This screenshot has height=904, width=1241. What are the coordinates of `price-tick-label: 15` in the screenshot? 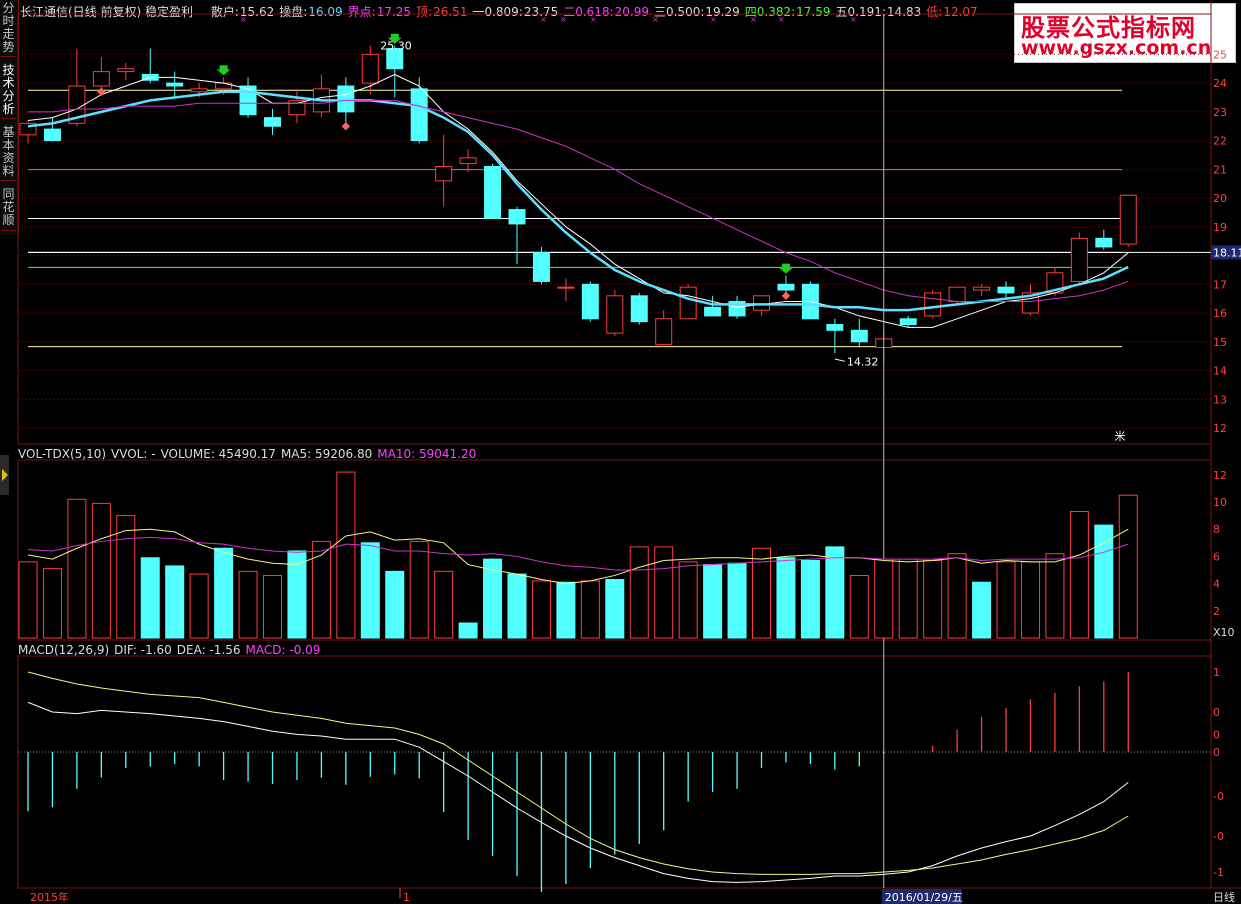 It's located at (1220, 342).